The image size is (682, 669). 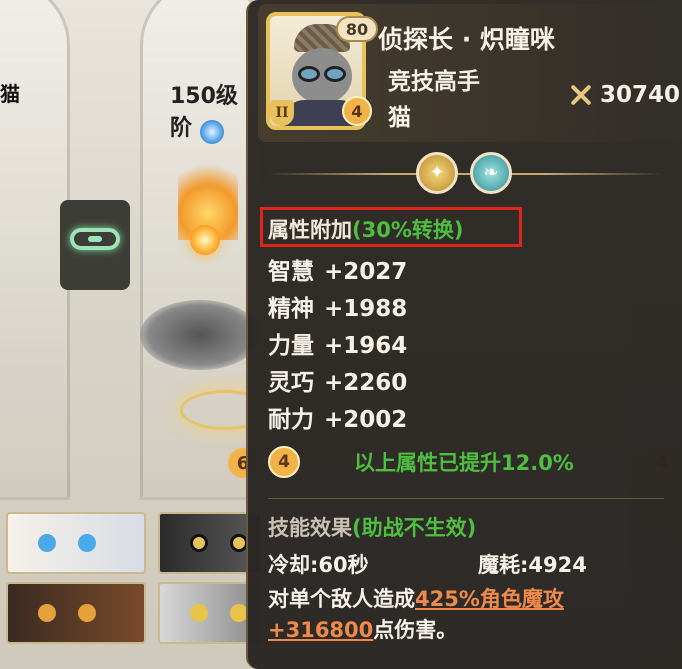 What do you see at coordinates (200, 335) in the screenshot?
I see `cat-fur-tail` at bounding box center [200, 335].